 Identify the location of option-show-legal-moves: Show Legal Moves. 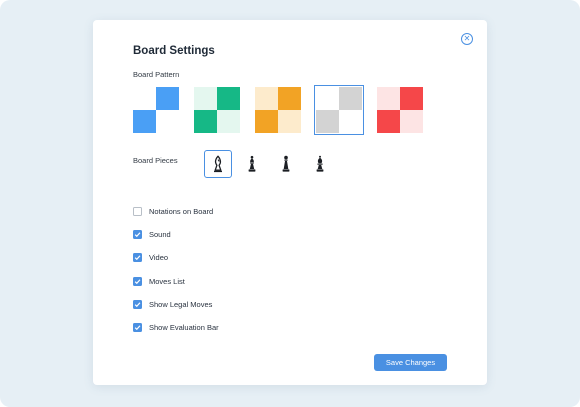
(172, 304).